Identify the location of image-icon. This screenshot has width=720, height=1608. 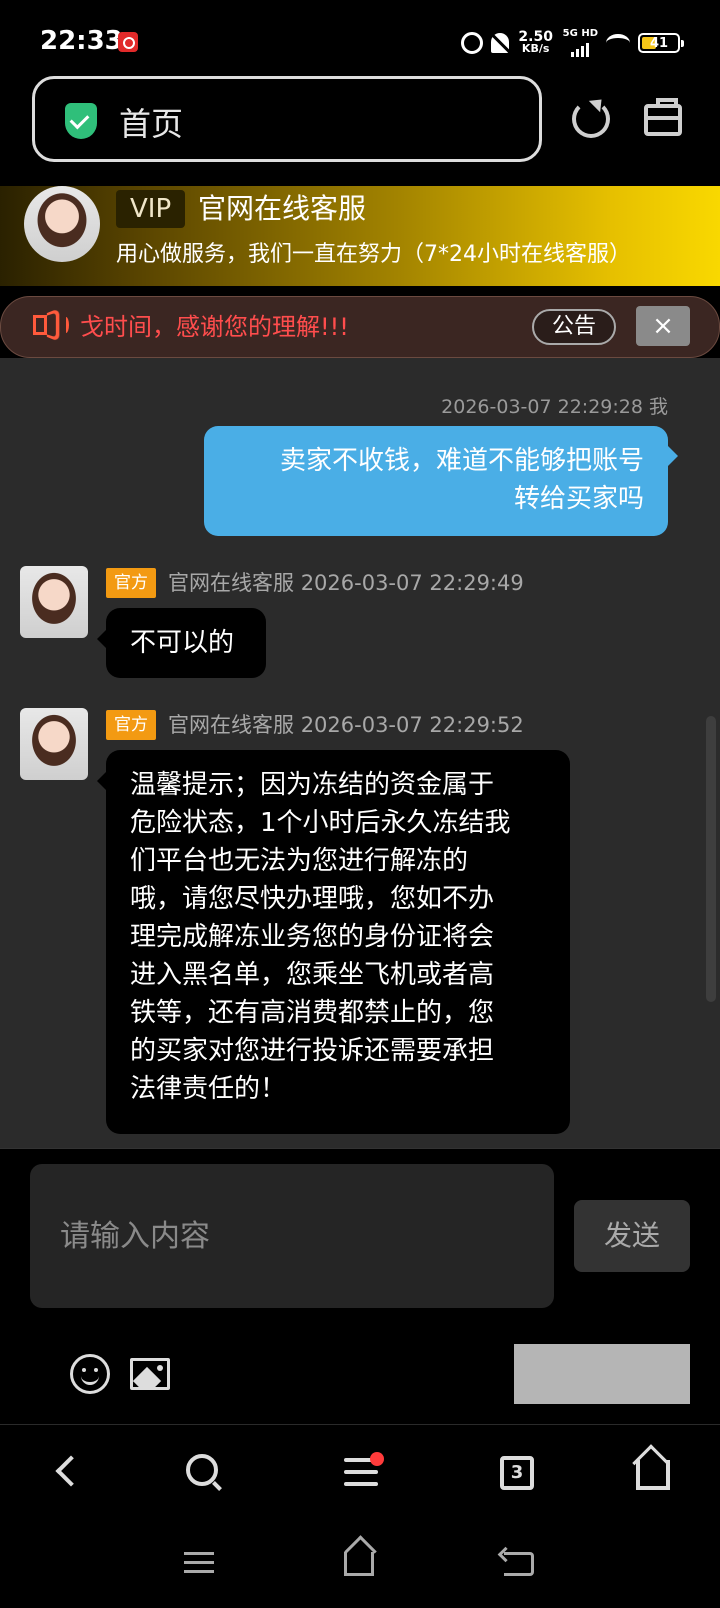
(150, 1374).